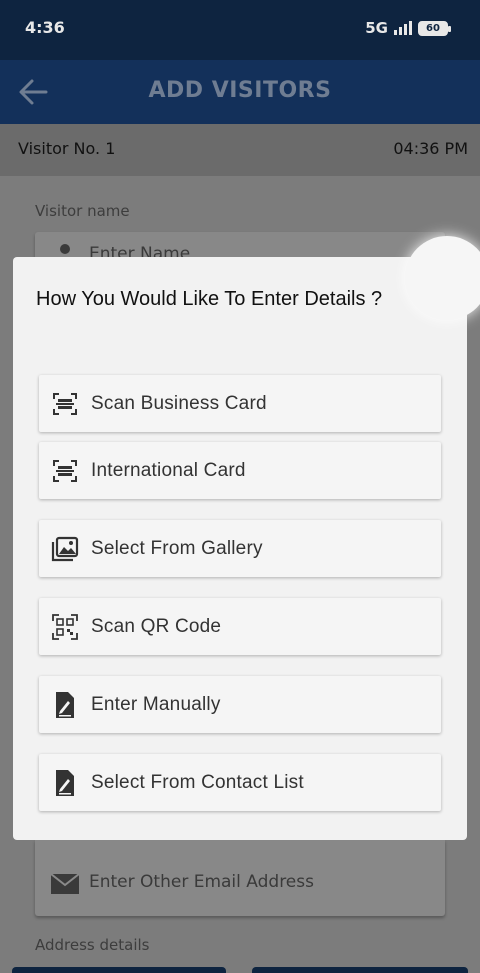 This screenshot has height=973, width=480. Describe the element at coordinates (240, 626) in the screenshot. I see `scan-qr-code-option: Scan QR Code` at that location.